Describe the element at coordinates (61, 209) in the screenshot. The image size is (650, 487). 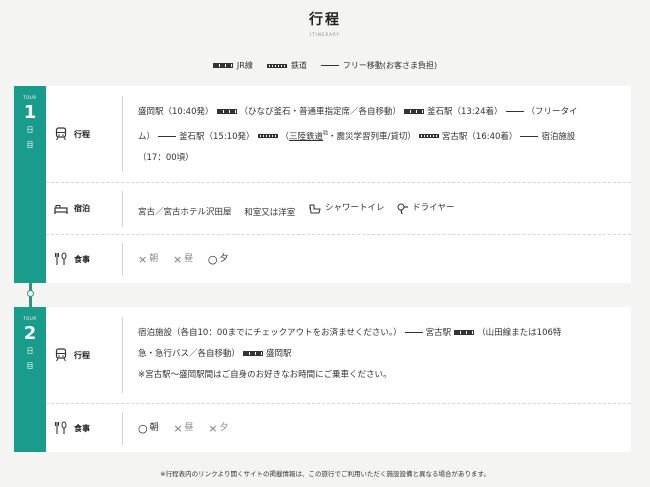
I see `bed-icon` at that location.